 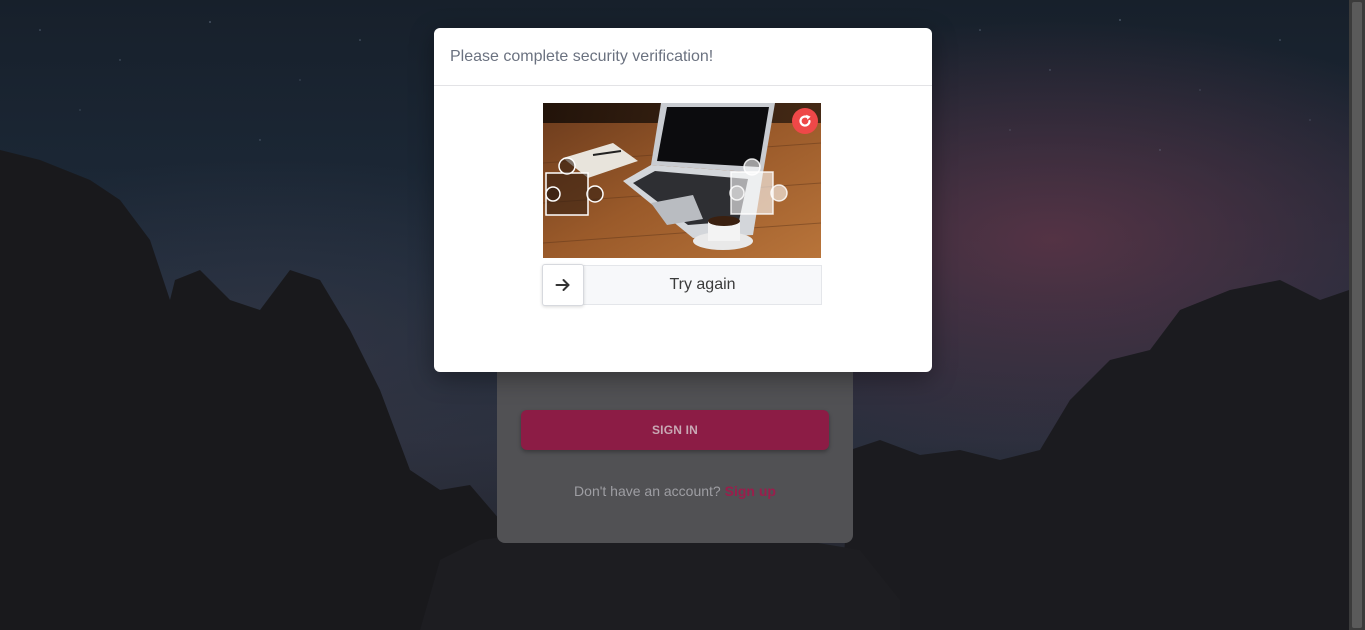 What do you see at coordinates (682, 180) in the screenshot?
I see `captcha-puzzle-image` at bounding box center [682, 180].